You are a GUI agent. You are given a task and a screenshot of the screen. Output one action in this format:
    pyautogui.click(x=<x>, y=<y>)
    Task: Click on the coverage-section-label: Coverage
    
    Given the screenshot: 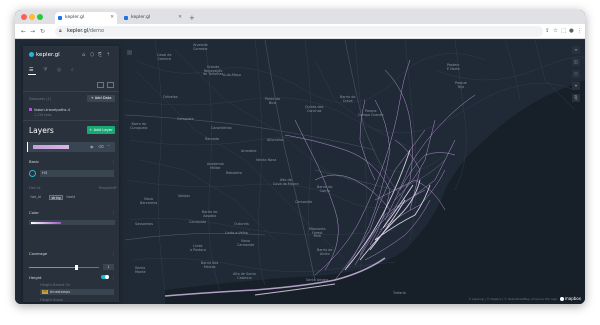 What is the action you would take?
    pyautogui.click(x=38, y=253)
    